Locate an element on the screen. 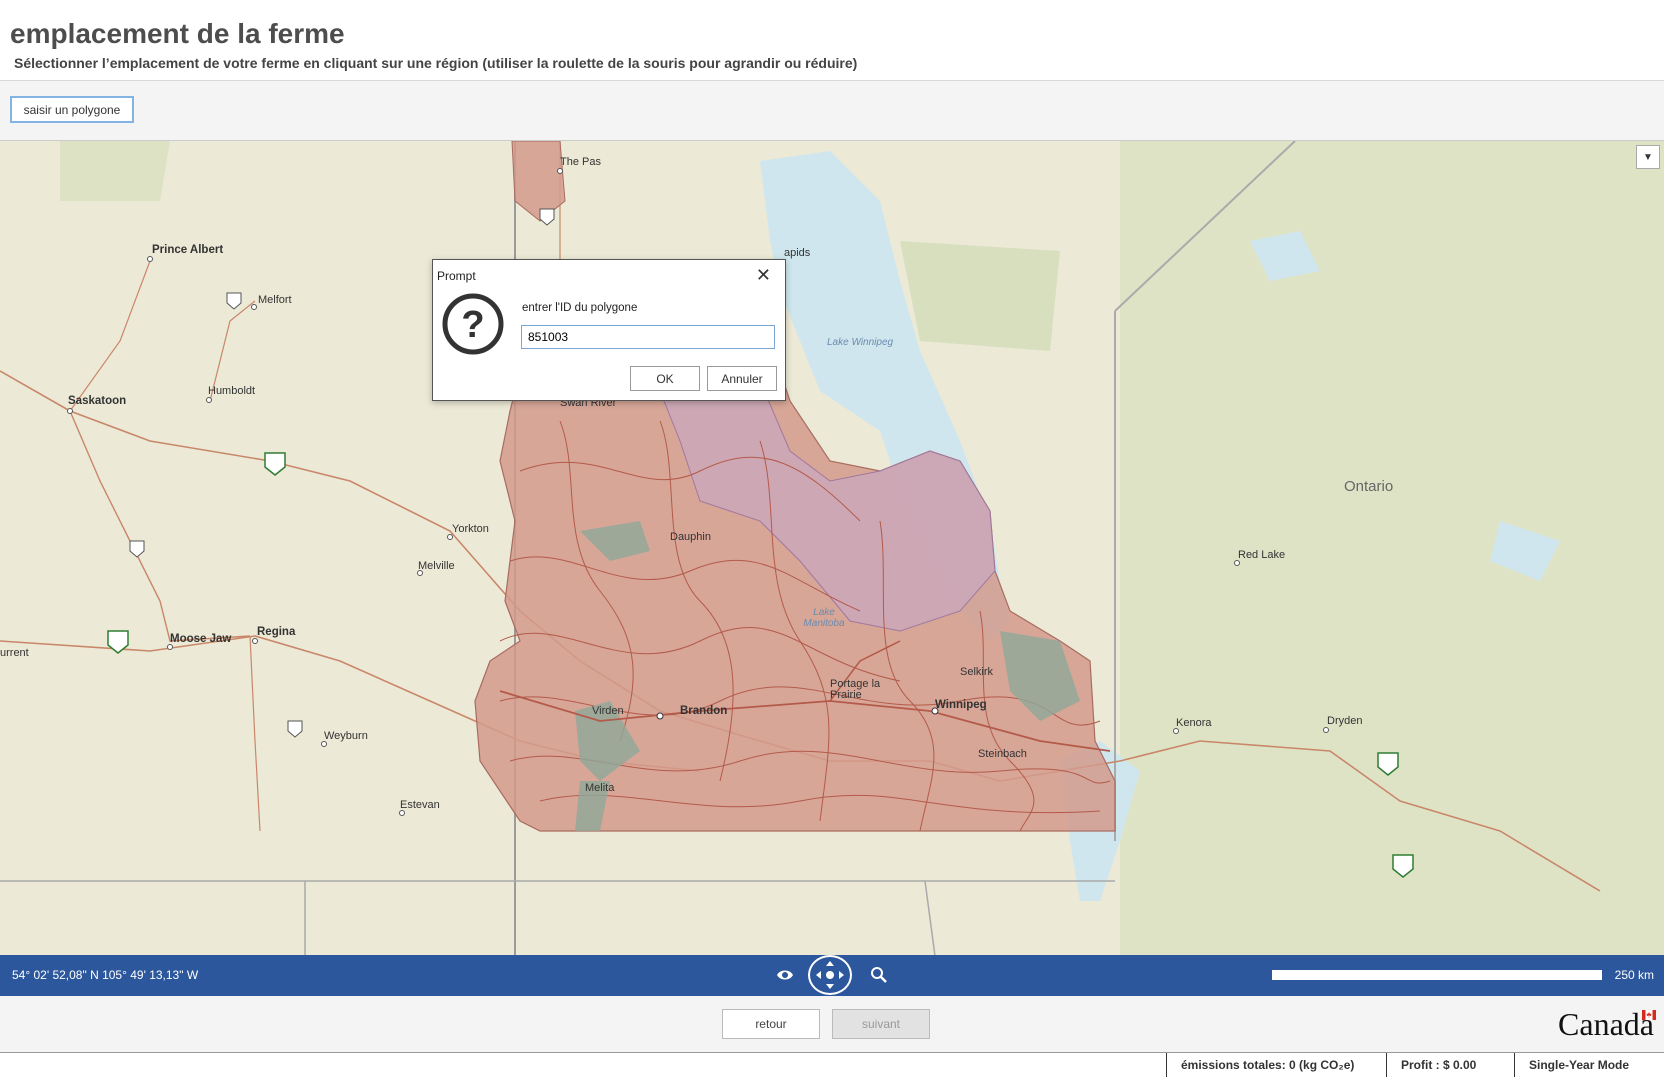 The height and width of the screenshot is (1077, 1664). map-label-dauphin: Dauphin is located at coordinates (690, 537).